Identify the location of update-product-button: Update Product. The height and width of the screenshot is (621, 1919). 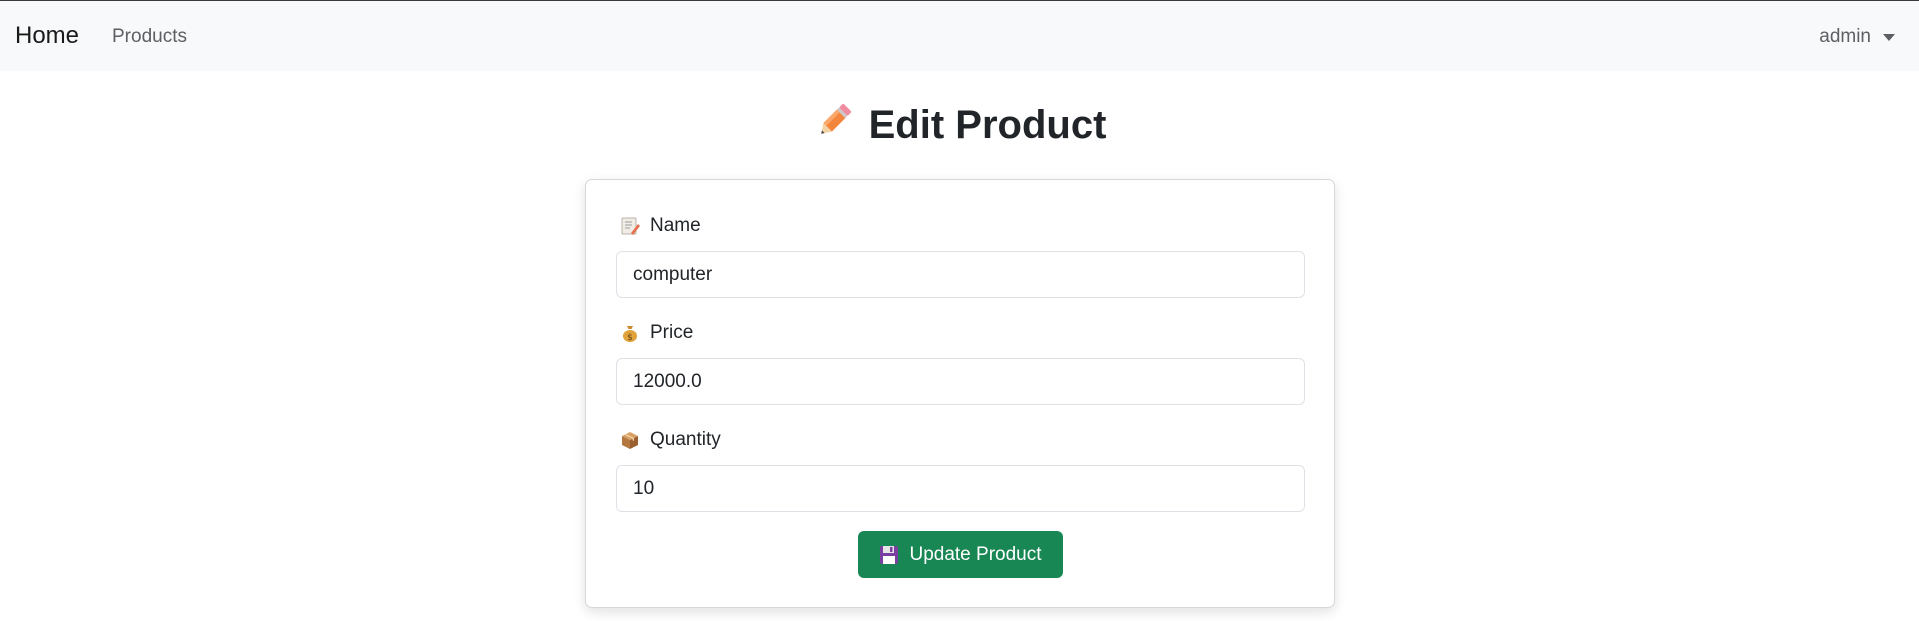
(960, 554).